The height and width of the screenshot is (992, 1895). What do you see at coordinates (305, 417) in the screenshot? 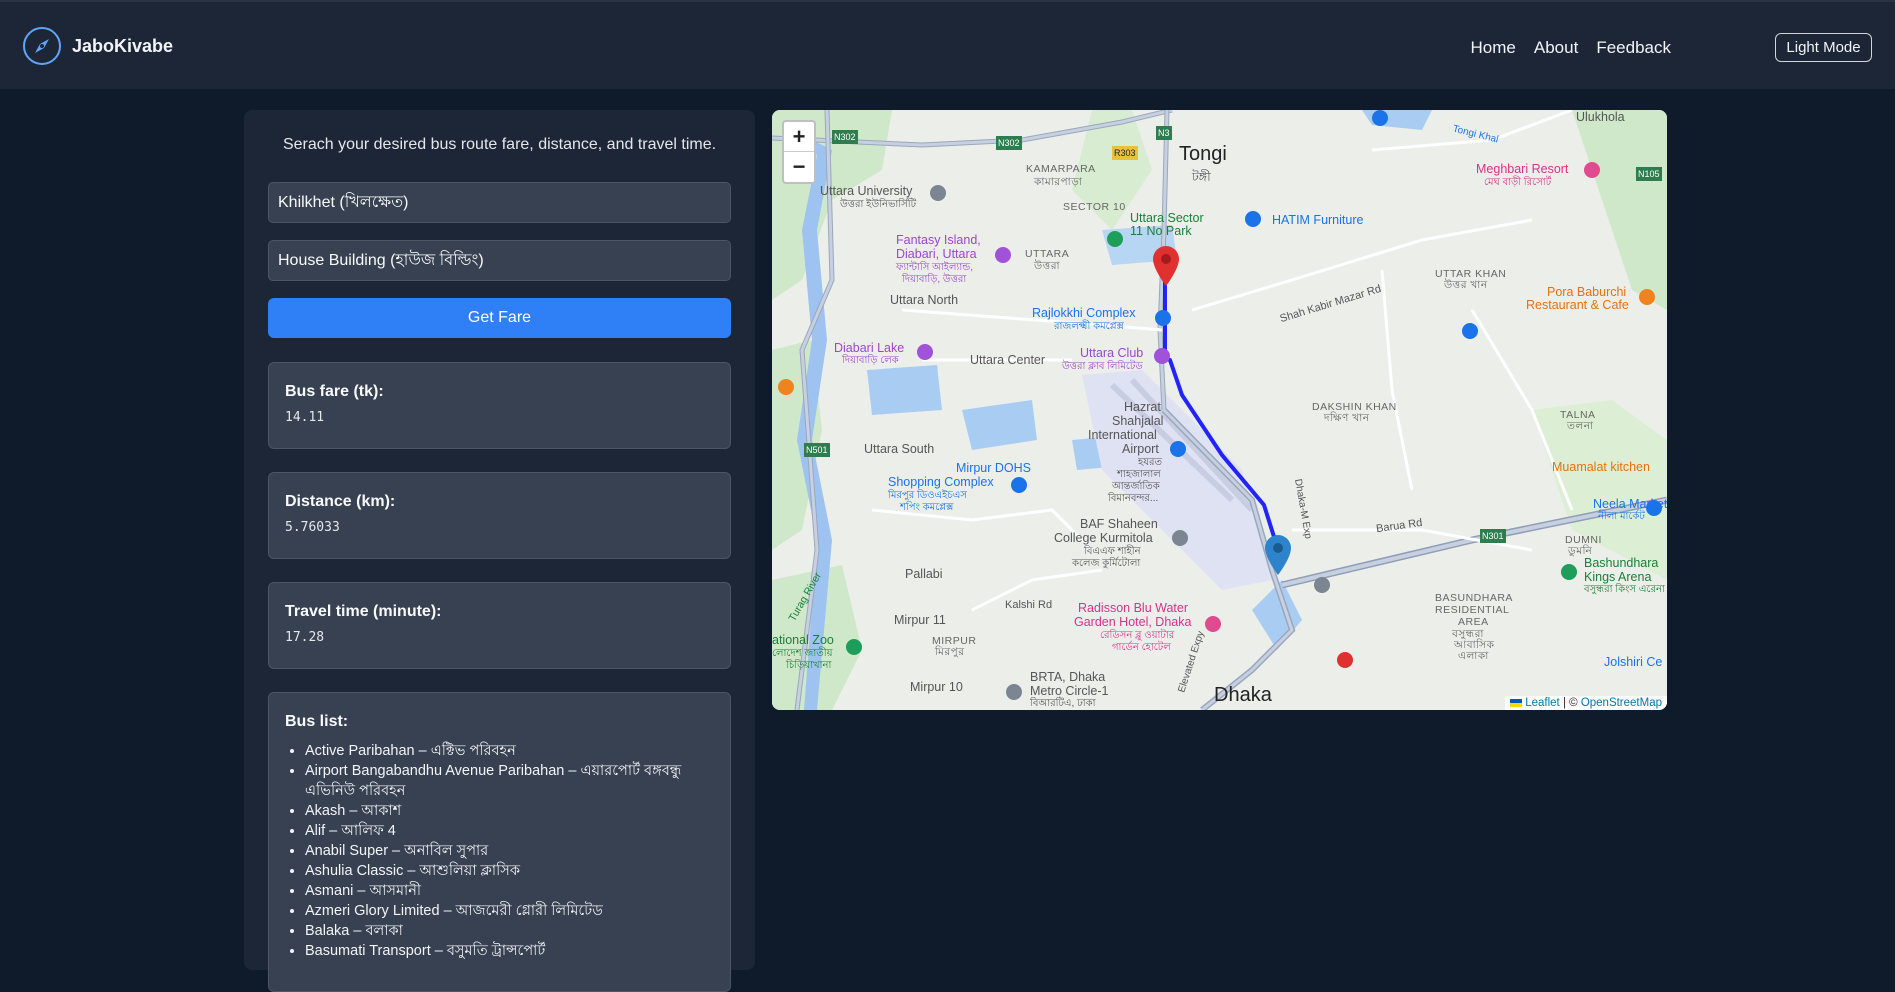
I see `fare-value: 14.11` at bounding box center [305, 417].